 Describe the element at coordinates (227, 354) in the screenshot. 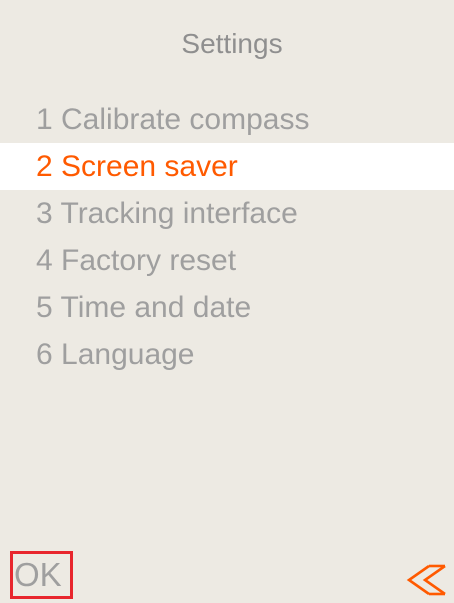

I see `menu-item-language: 6 Language` at that location.